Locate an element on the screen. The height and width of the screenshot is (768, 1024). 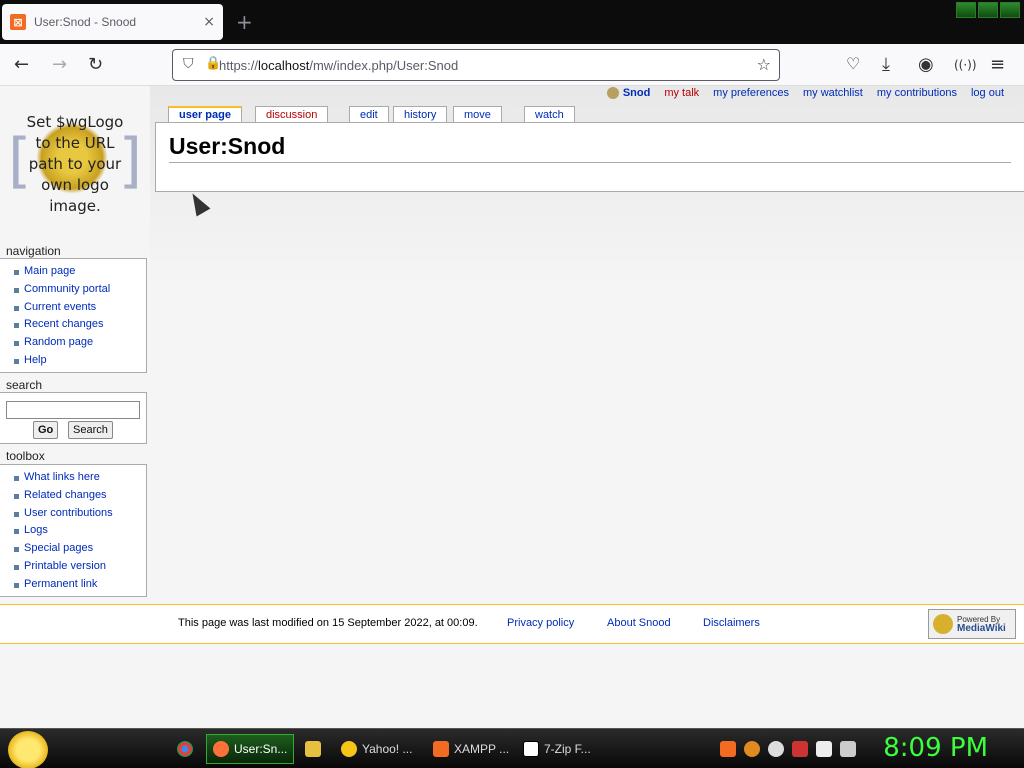
tool-logs: Logs is located at coordinates (80, 531).